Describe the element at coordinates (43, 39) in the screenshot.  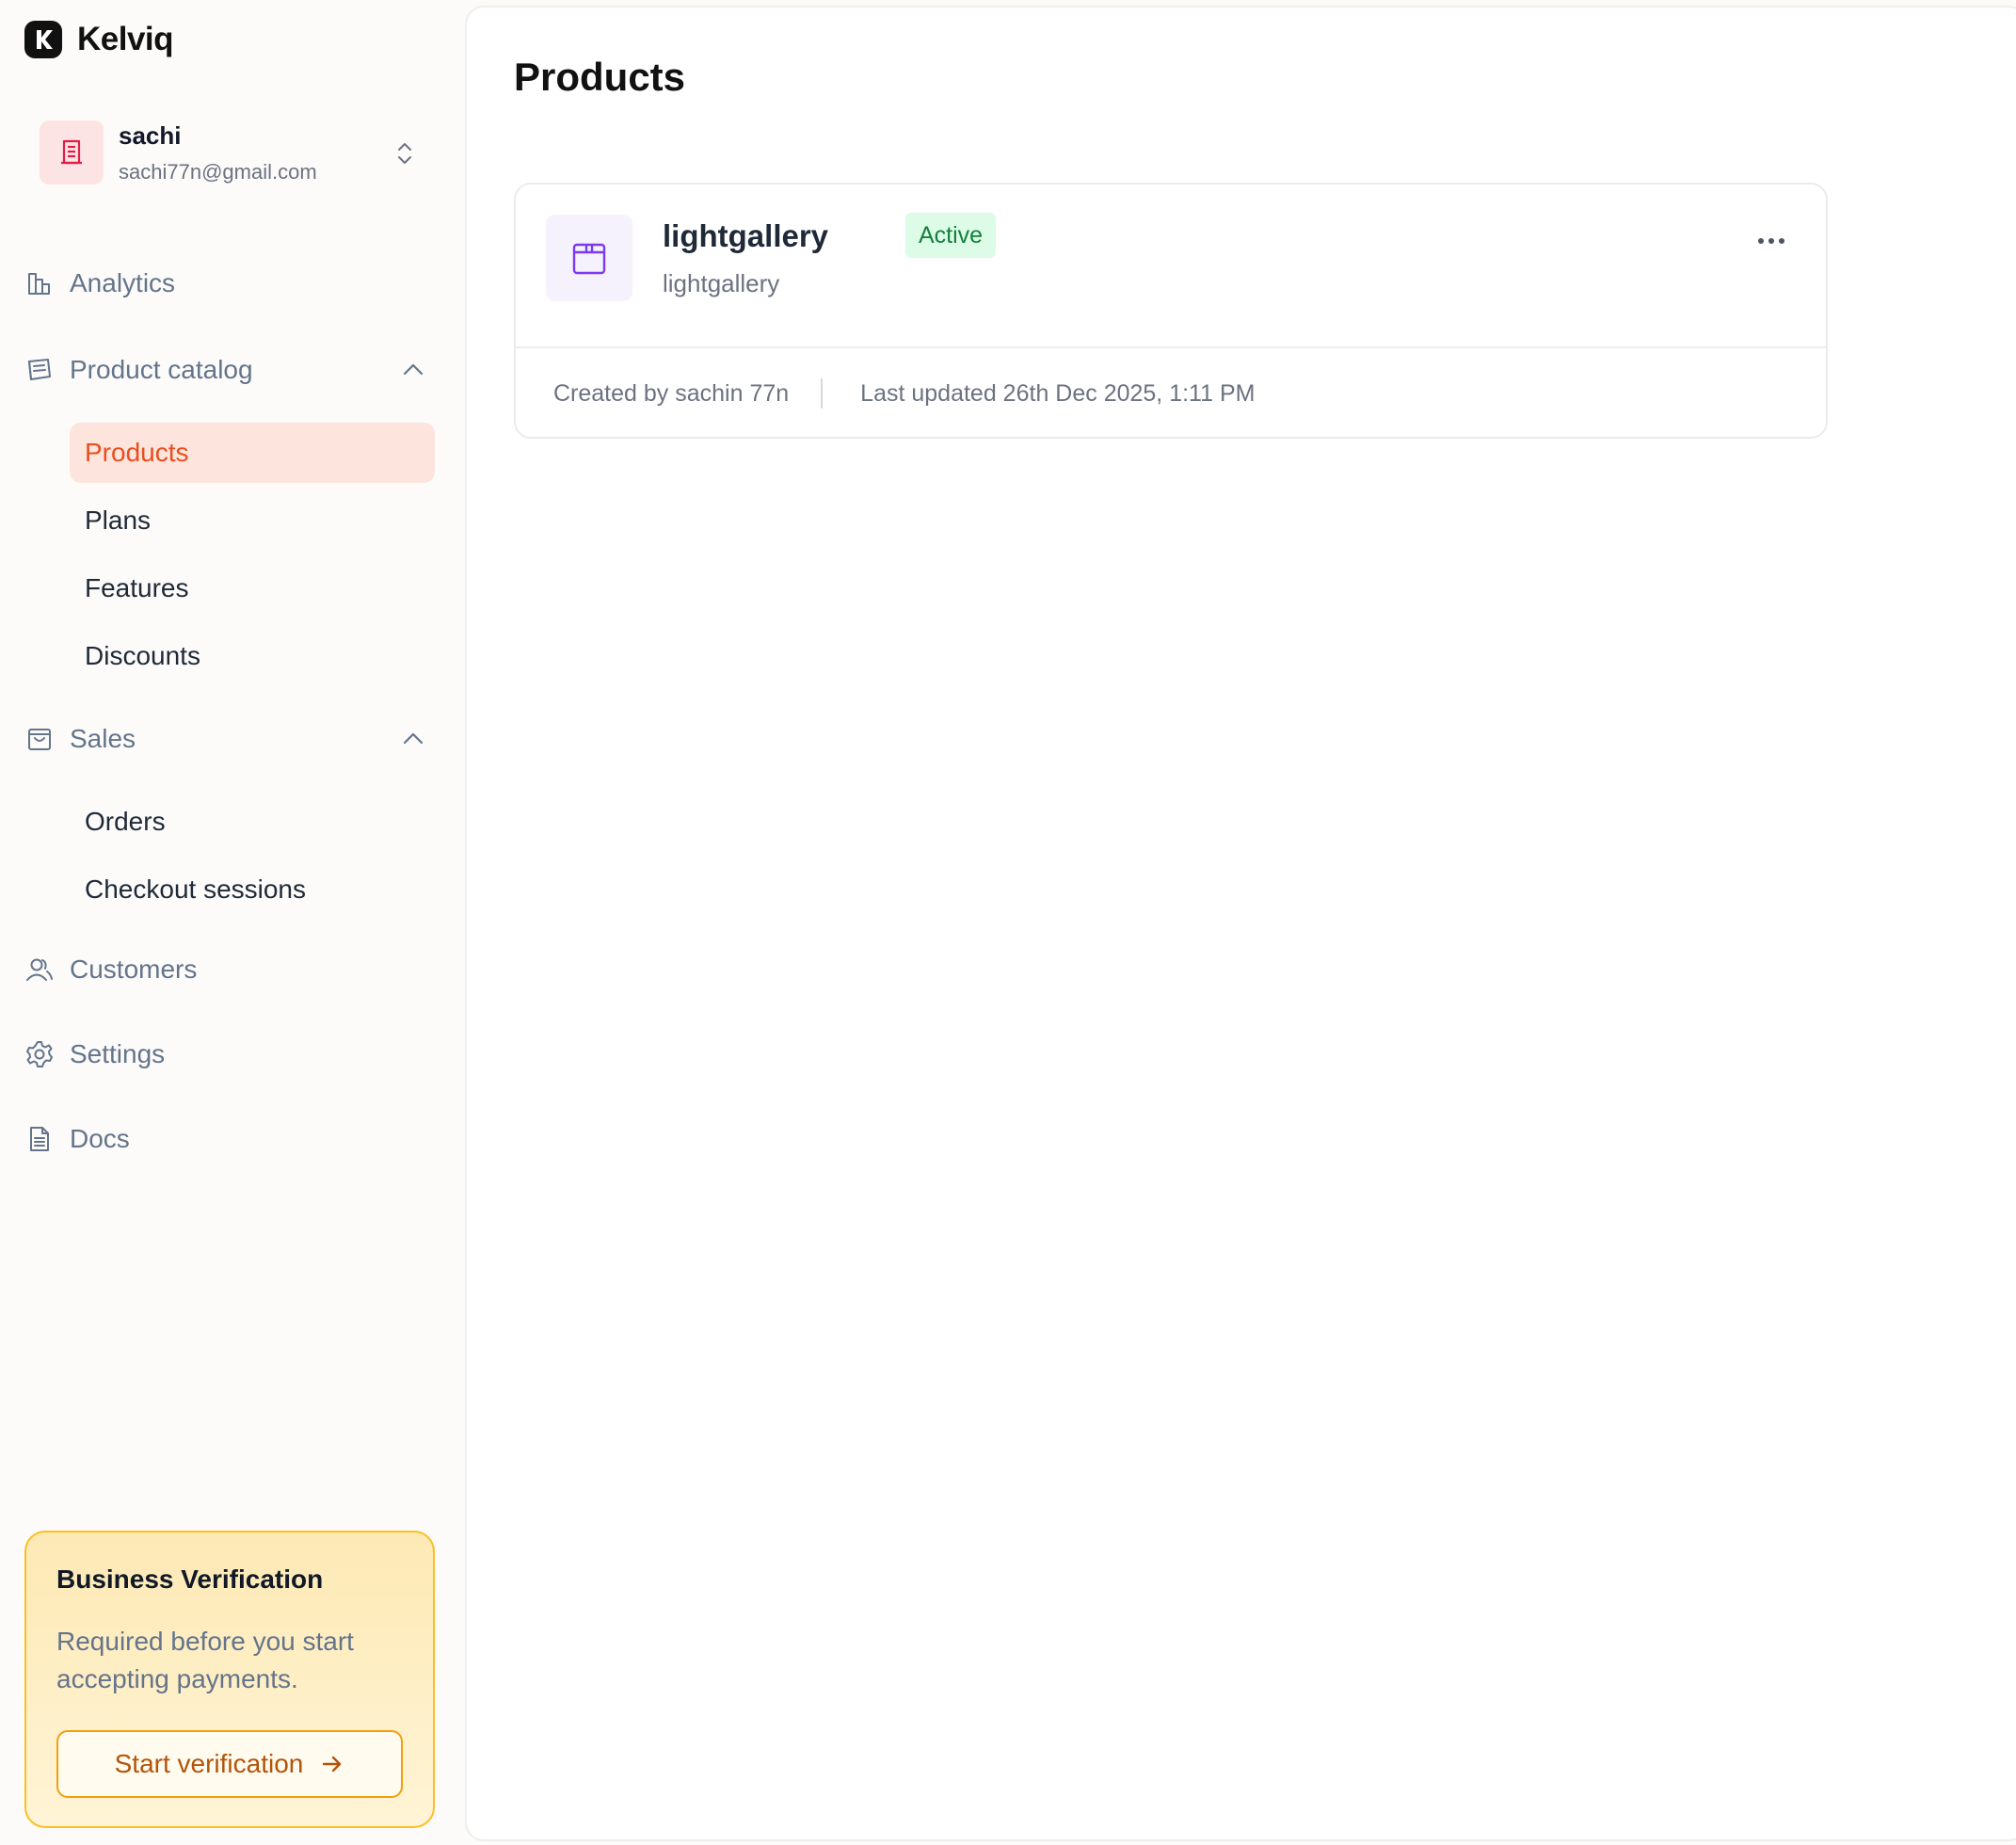
I see `kelviq-logo-icon` at that location.